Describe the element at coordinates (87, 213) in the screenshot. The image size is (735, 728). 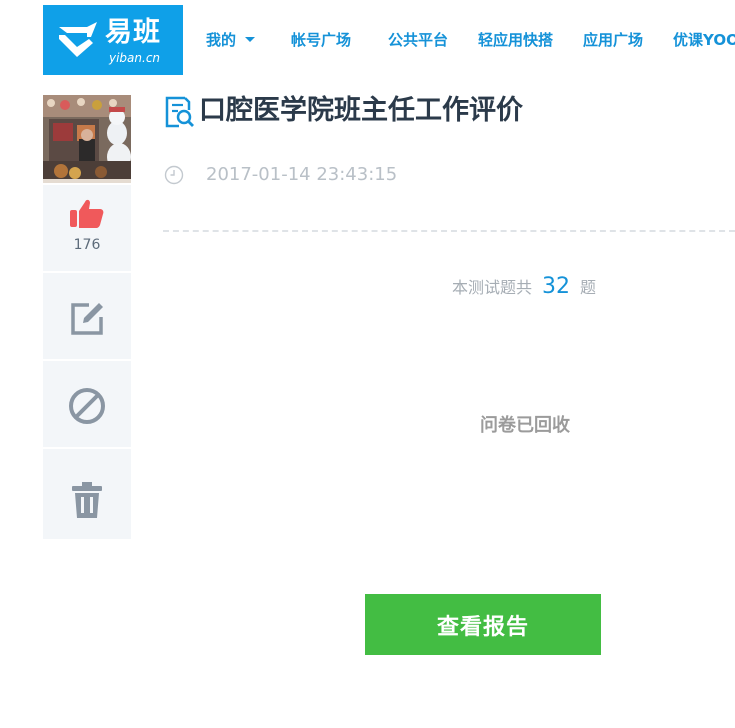
I see `thumbs-up-icon` at that location.